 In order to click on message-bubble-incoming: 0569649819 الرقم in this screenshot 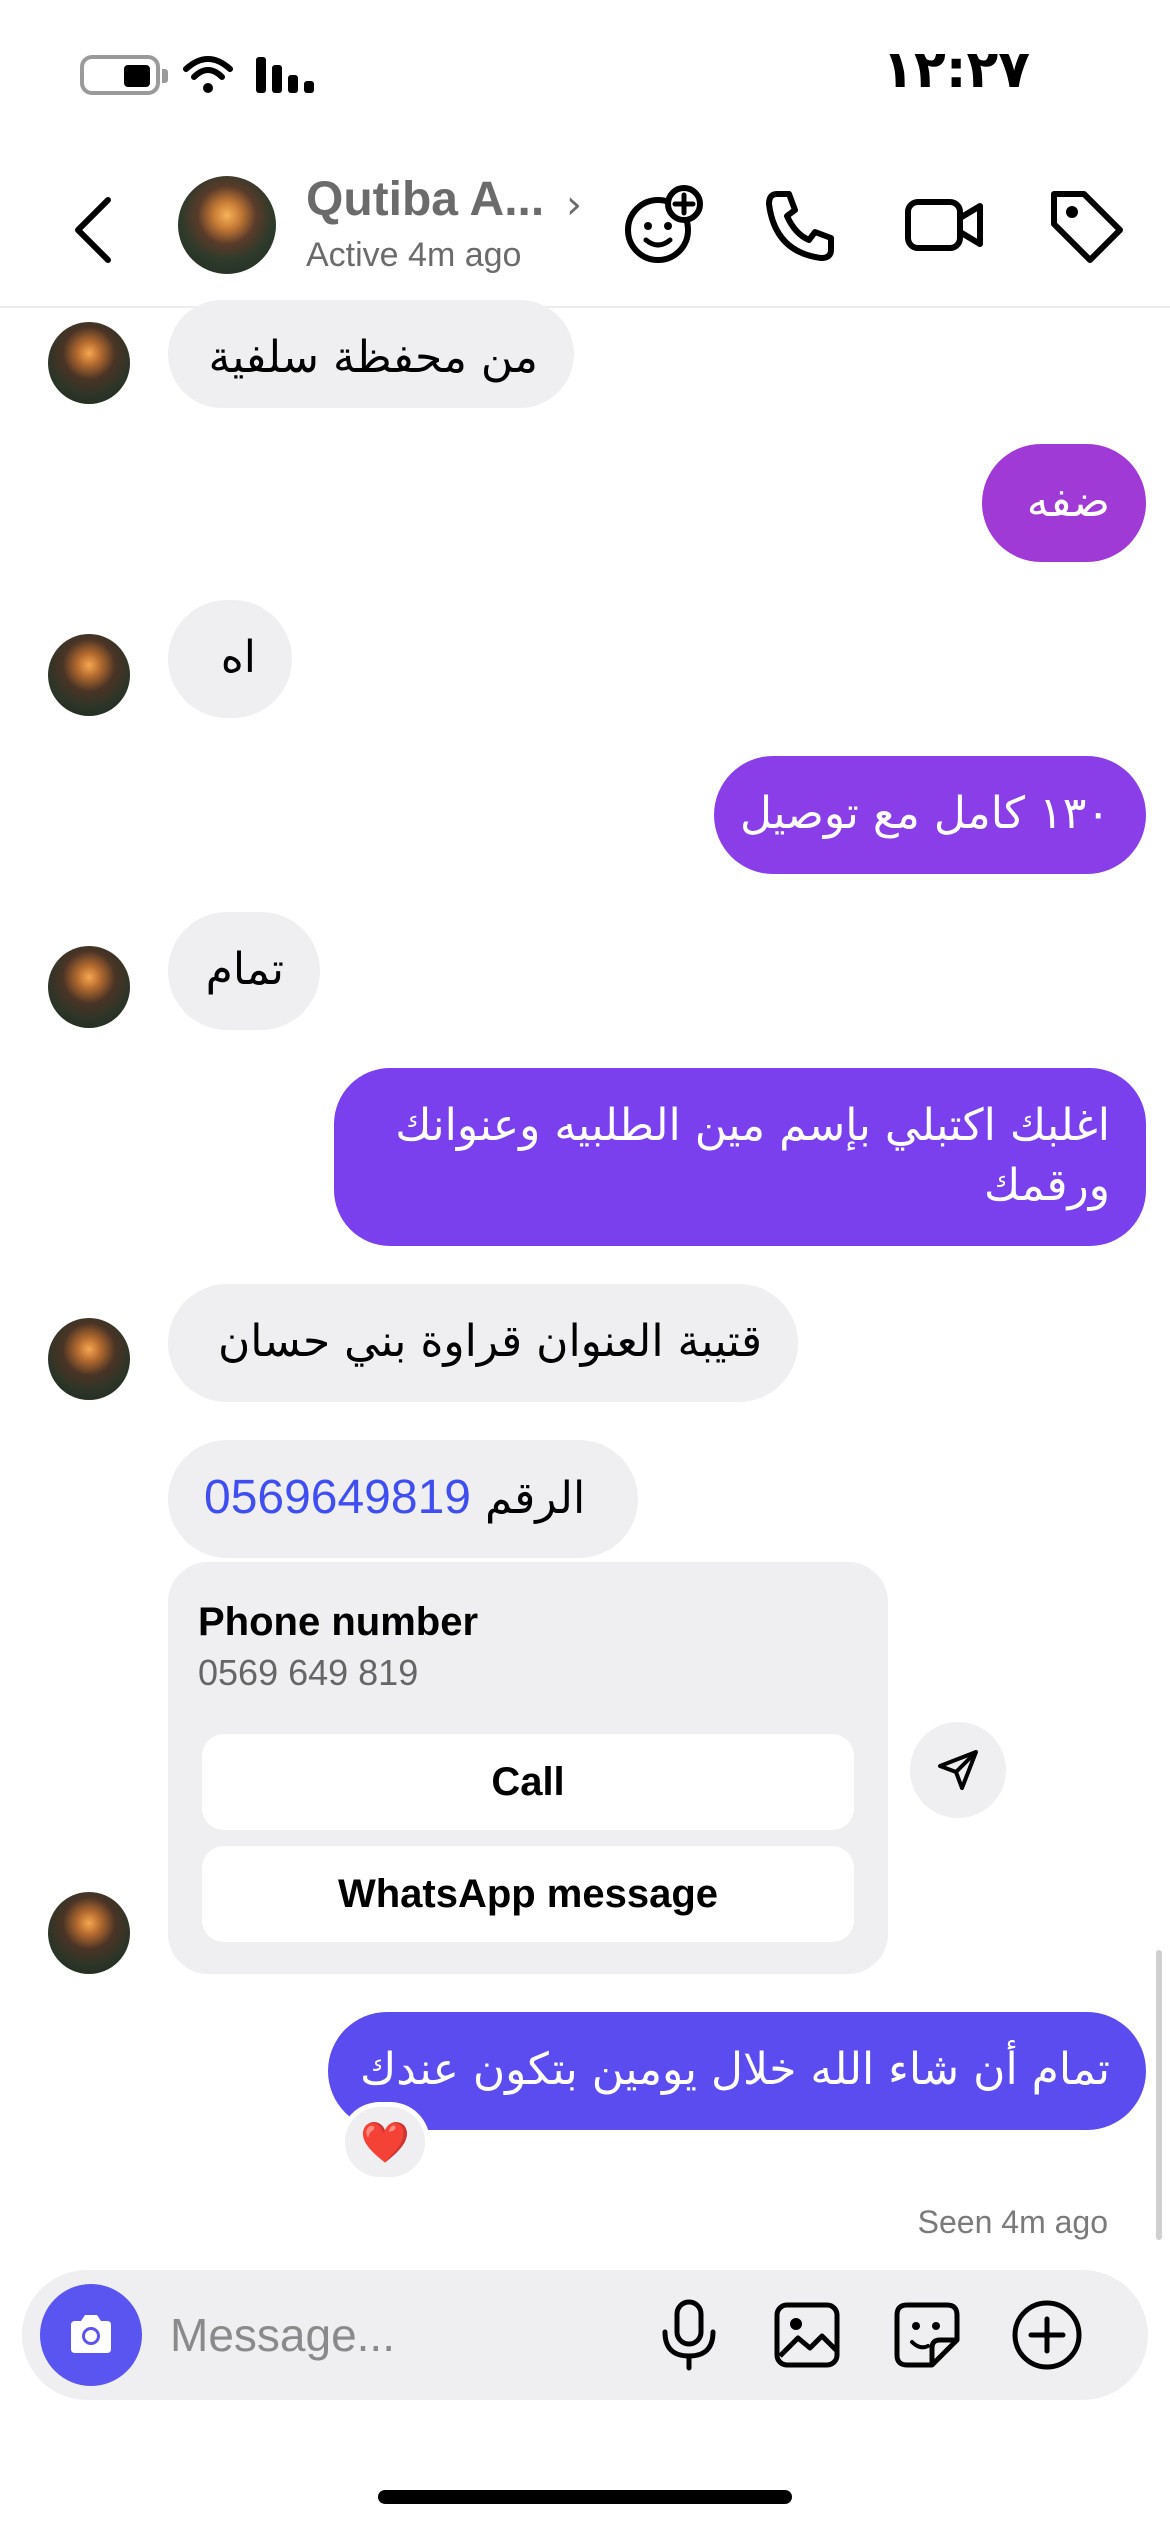, I will do `click(403, 1499)`.